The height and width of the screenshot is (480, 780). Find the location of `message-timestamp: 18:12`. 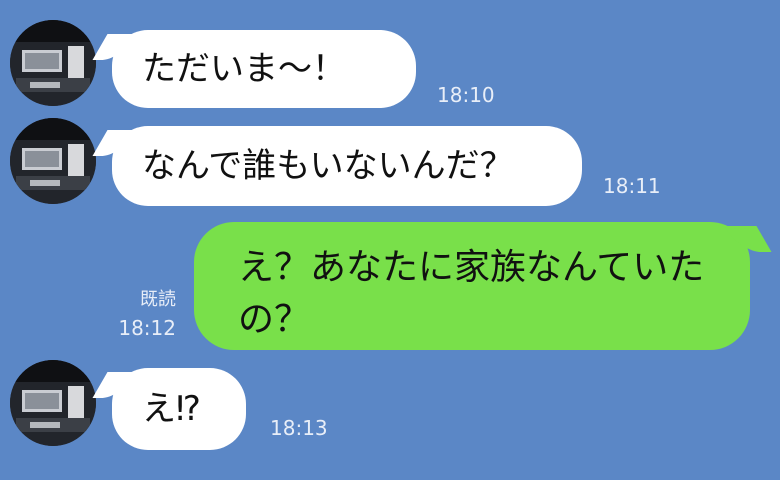

message-timestamp: 18:12 is located at coordinates (147, 328).